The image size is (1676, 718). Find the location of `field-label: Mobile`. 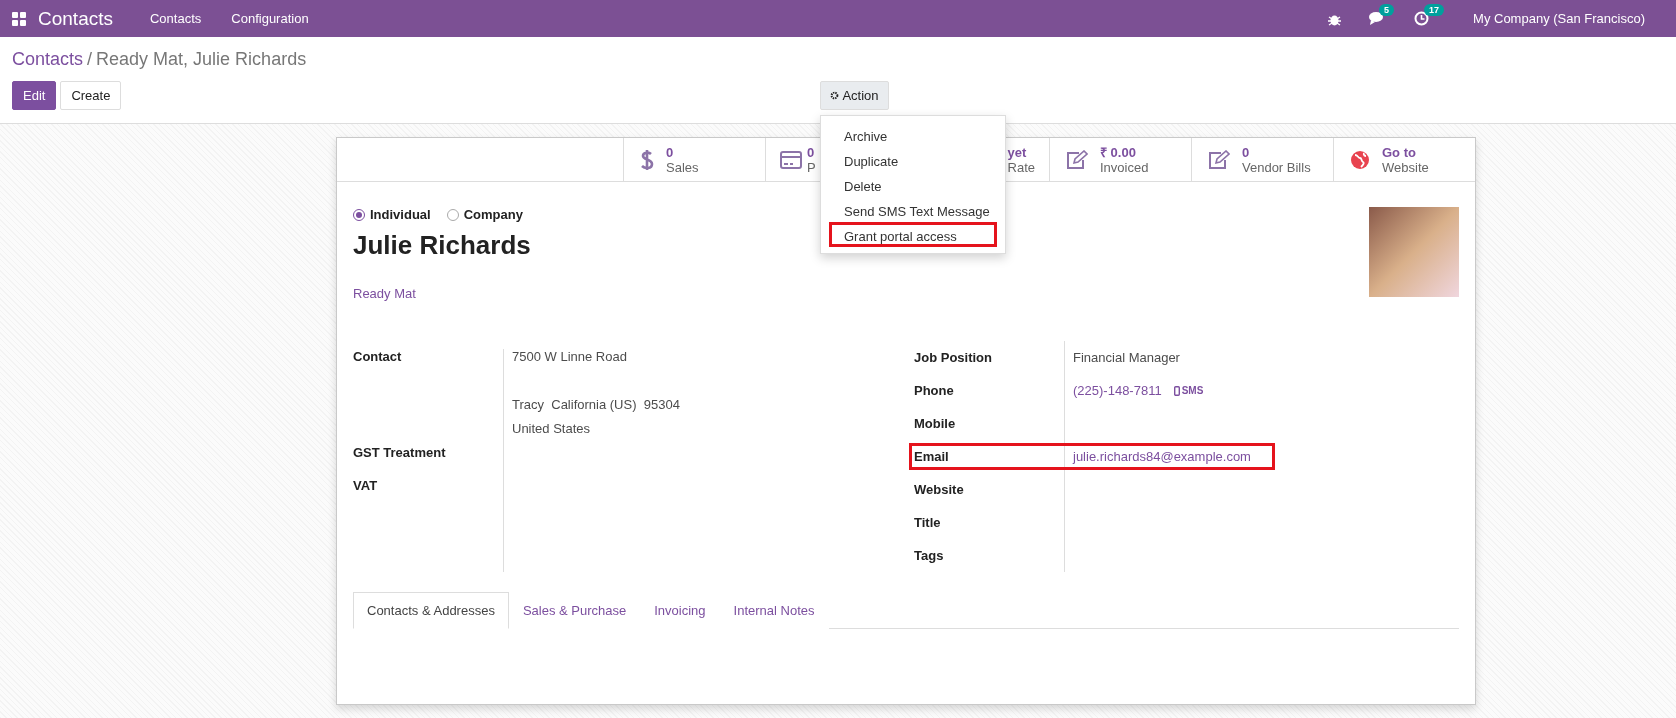

field-label: Mobile is located at coordinates (935, 423).